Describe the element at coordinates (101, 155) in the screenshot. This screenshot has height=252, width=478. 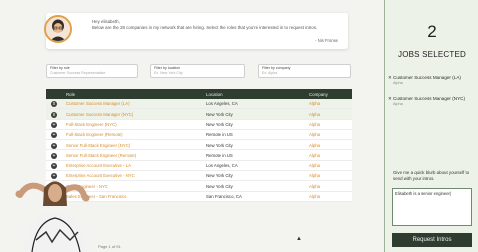
I see `row-role: Senior Full-Stack Engineer (Remote)` at that location.